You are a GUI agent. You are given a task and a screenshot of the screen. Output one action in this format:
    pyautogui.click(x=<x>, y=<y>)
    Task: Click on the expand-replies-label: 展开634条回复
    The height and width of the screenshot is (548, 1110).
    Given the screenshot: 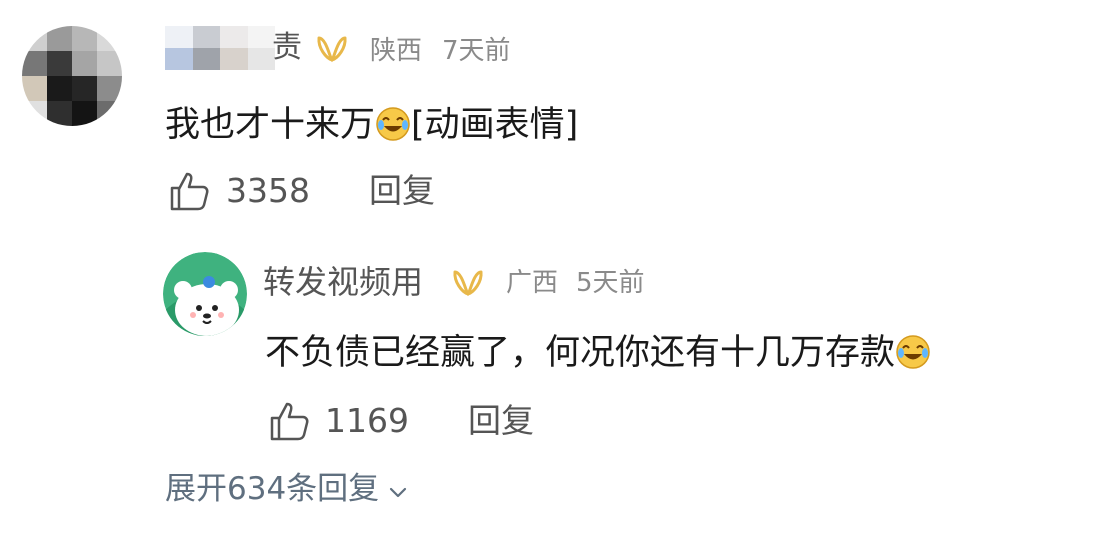 What is the action you would take?
    pyautogui.click(x=272, y=489)
    